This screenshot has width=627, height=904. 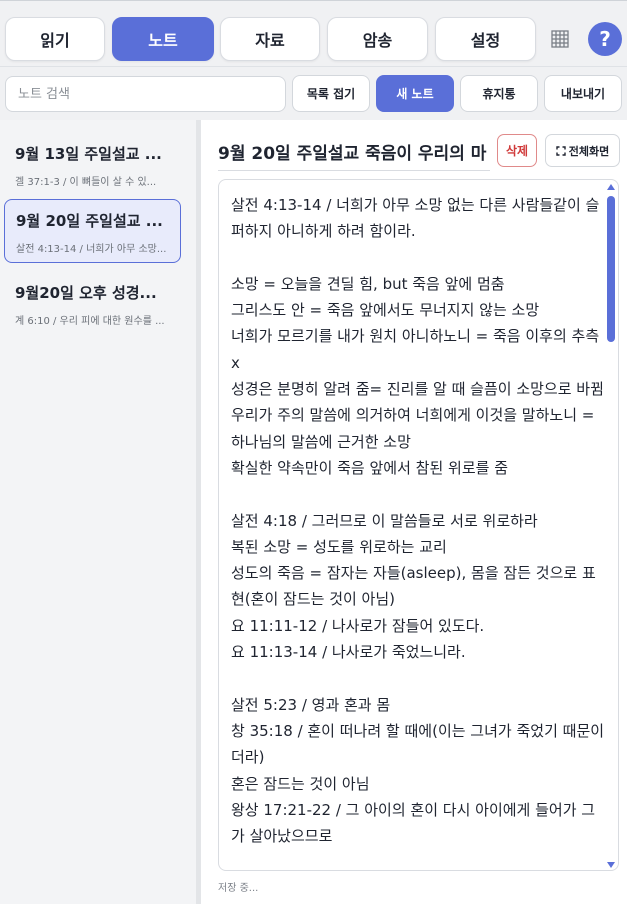 What do you see at coordinates (270, 39) in the screenshot?
I see `tab-resources: 자료` at bounding box center [270, 39].